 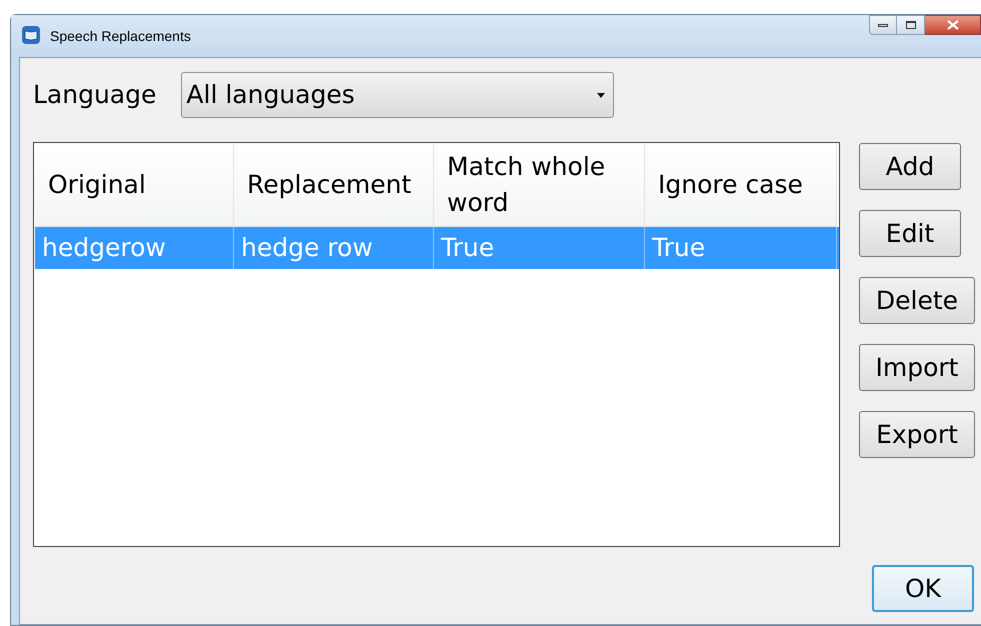 I want to click on column-header: Ignore case, so click(x=741, y=185).